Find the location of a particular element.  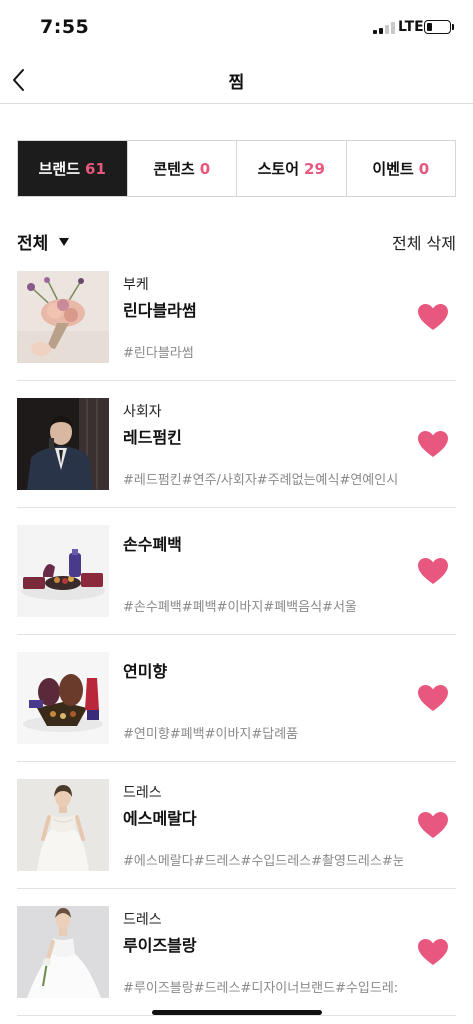

tab-label: 브랜드 is located at coordinates (59, 169).